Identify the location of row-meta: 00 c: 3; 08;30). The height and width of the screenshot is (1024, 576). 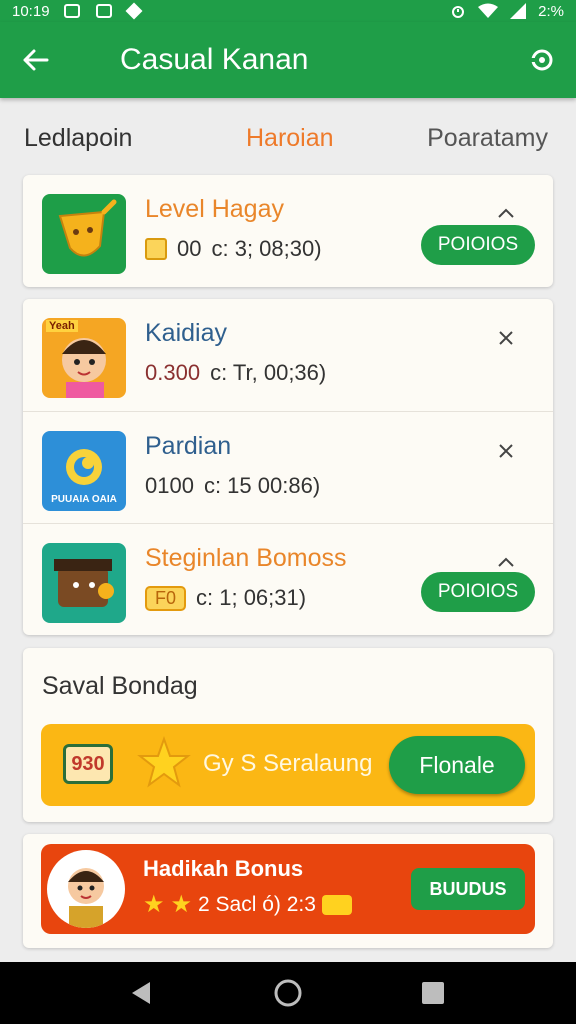
(233, 249).